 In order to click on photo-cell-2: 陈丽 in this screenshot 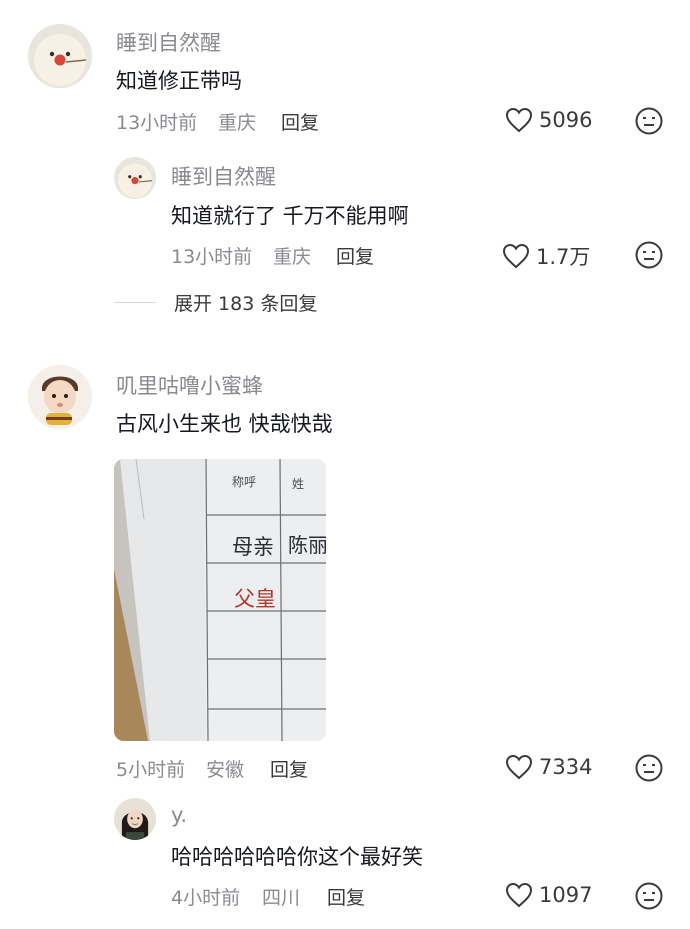, I will do `click(307, 545)`.